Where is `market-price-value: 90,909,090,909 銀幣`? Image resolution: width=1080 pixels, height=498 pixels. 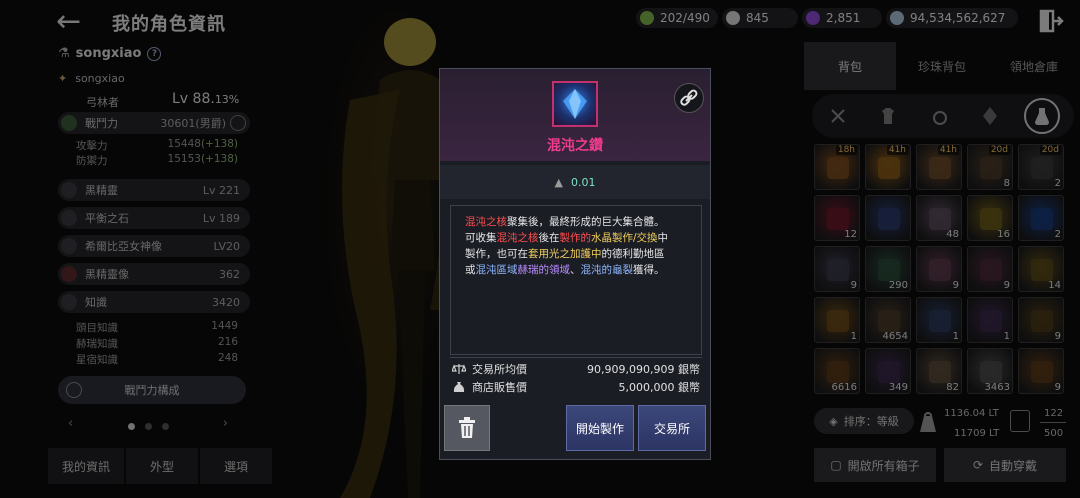 market-price-value: 90,909,090,909 銀幣 is located at coordinates (643, 369).